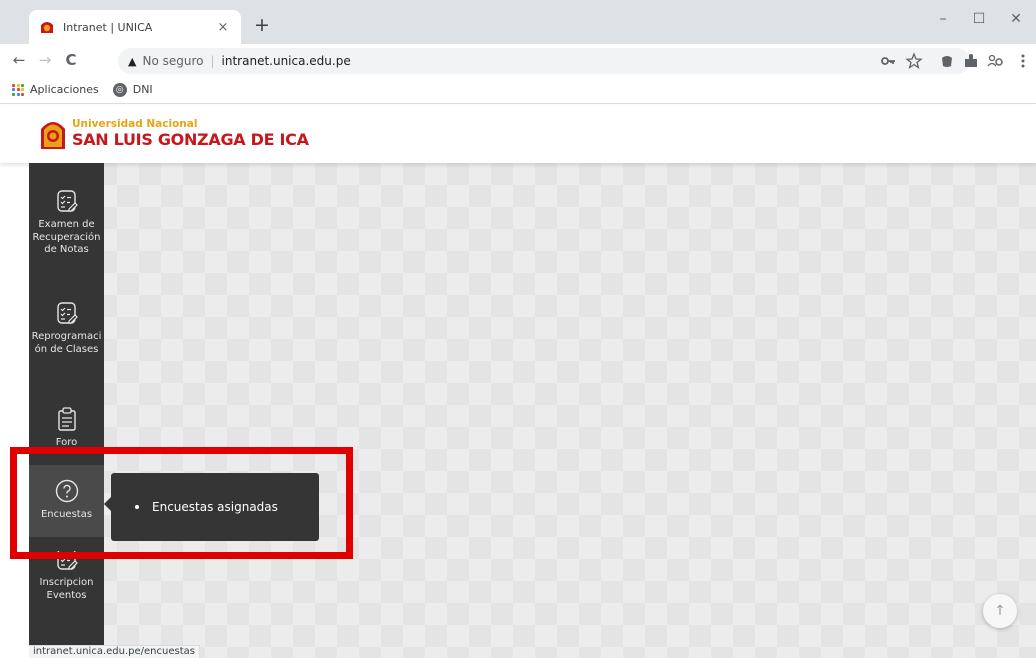 The image size is (1036, 658). Describe the element at coordinates (64, 89) in the screenshot. I see `bookmark-label: Aplicaciones` at that location.